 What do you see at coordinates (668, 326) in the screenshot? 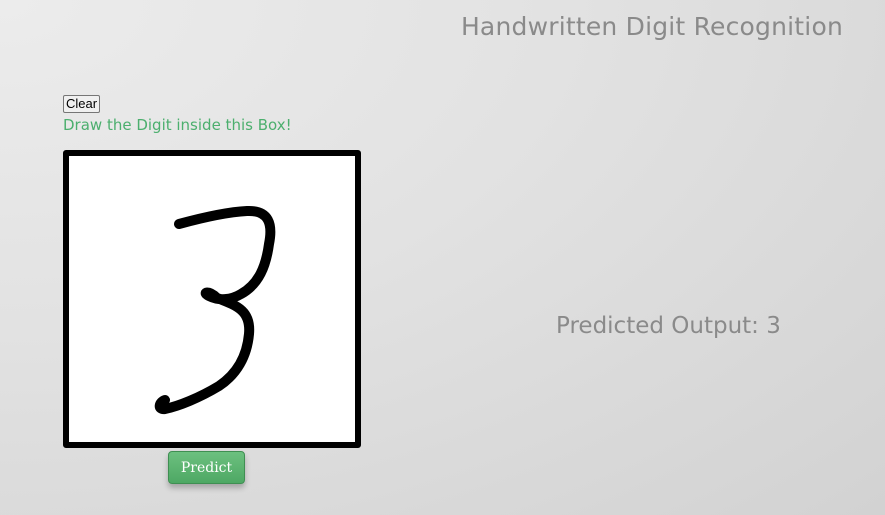
I see `predicted-output: Predicted Output: 3` at bounding box center [668, 326].